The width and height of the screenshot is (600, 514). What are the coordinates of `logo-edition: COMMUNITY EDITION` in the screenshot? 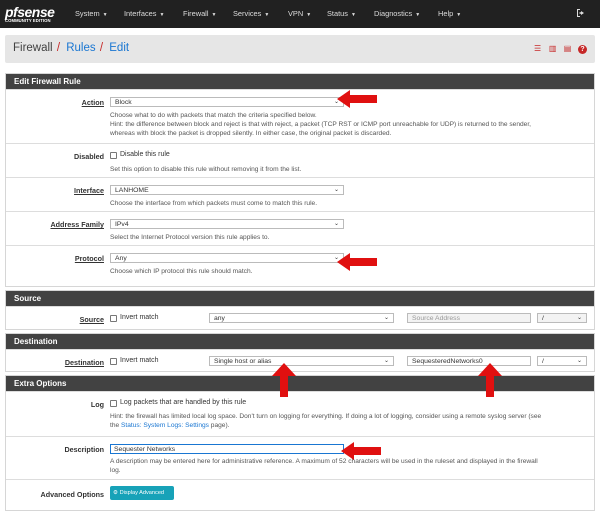 It's located at (28, 20).